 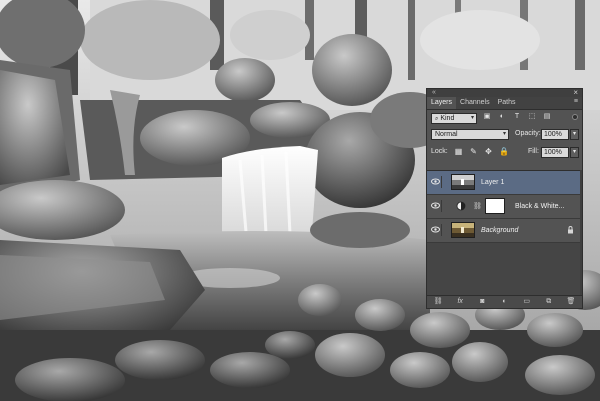 What do you see at coordinates (470, 134) in the screenshot?
I see `blend-mode-select: Normal ▾` at bounding box center [470, 134].